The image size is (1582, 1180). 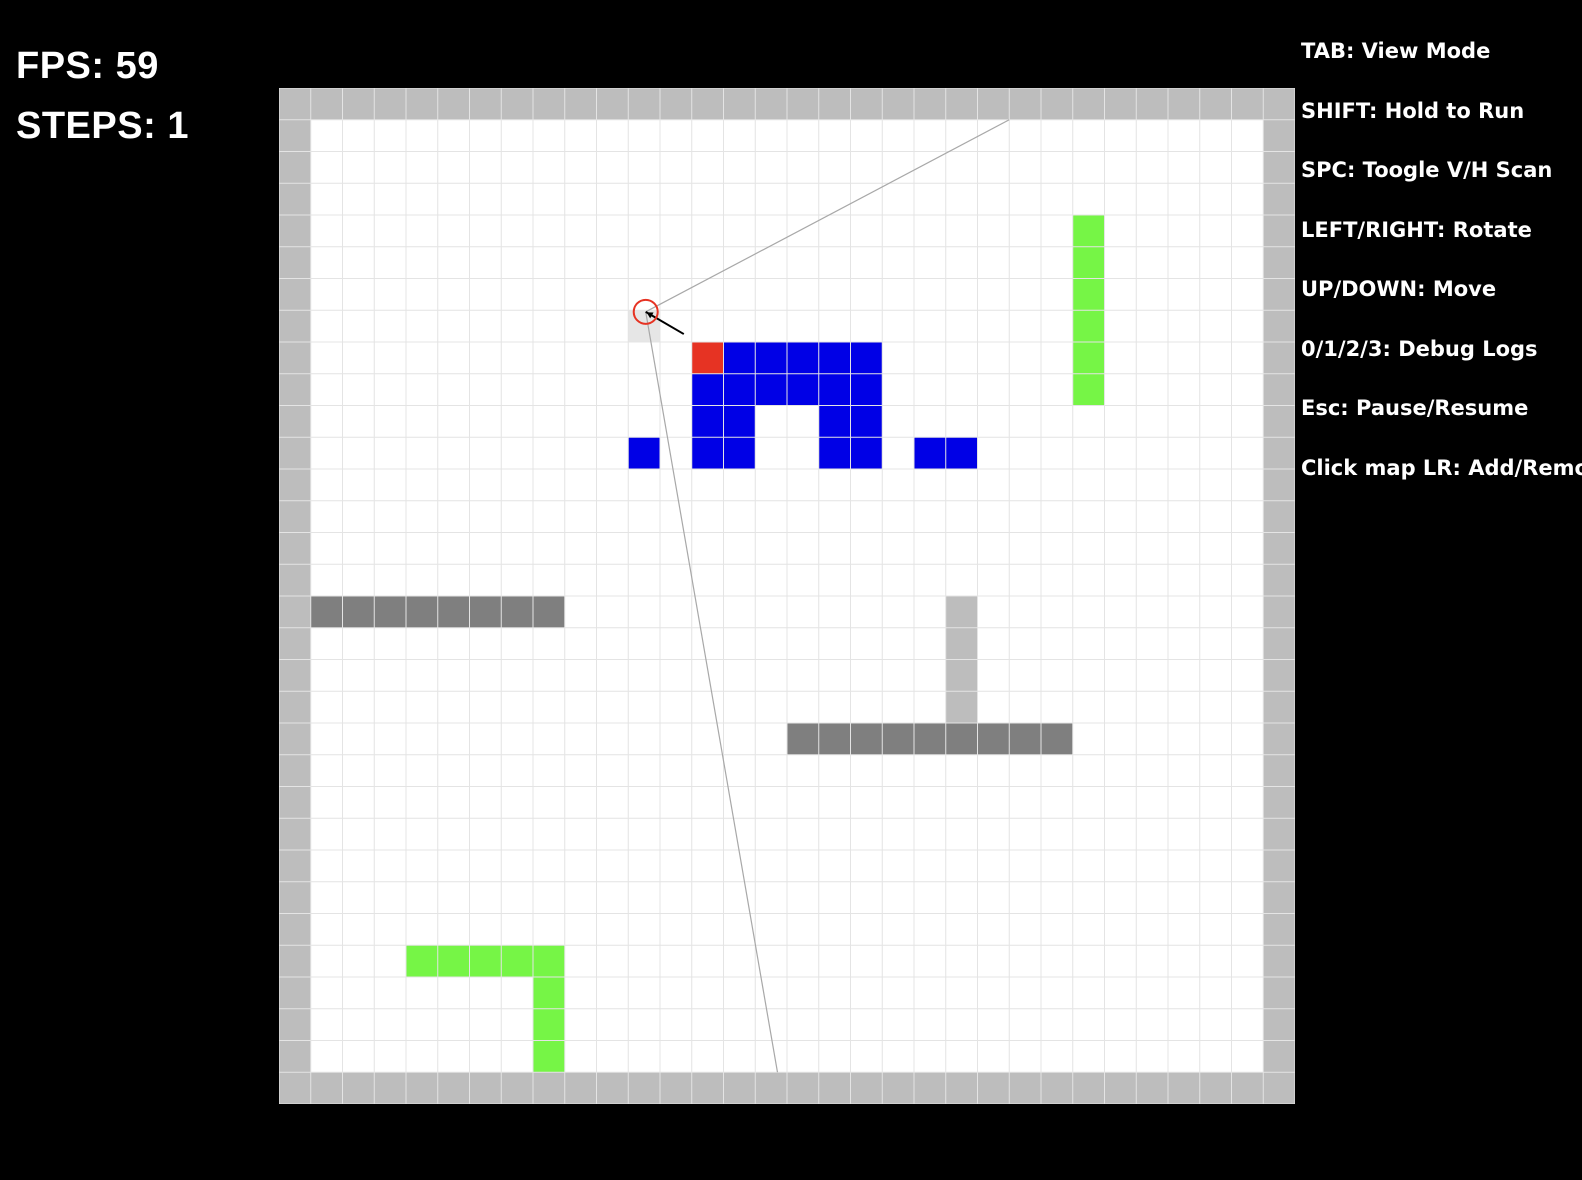 What do you see at coordinates (707, 358) in the screenshot?
I see `ray-hit-cell` at bounding box center [707, 358].